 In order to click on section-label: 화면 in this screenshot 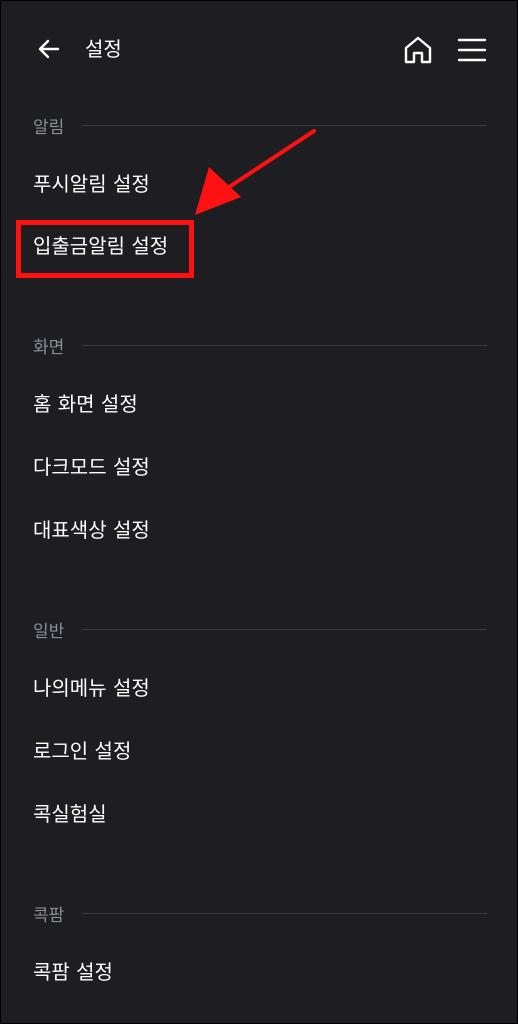, I will do `click(49, 347)`.